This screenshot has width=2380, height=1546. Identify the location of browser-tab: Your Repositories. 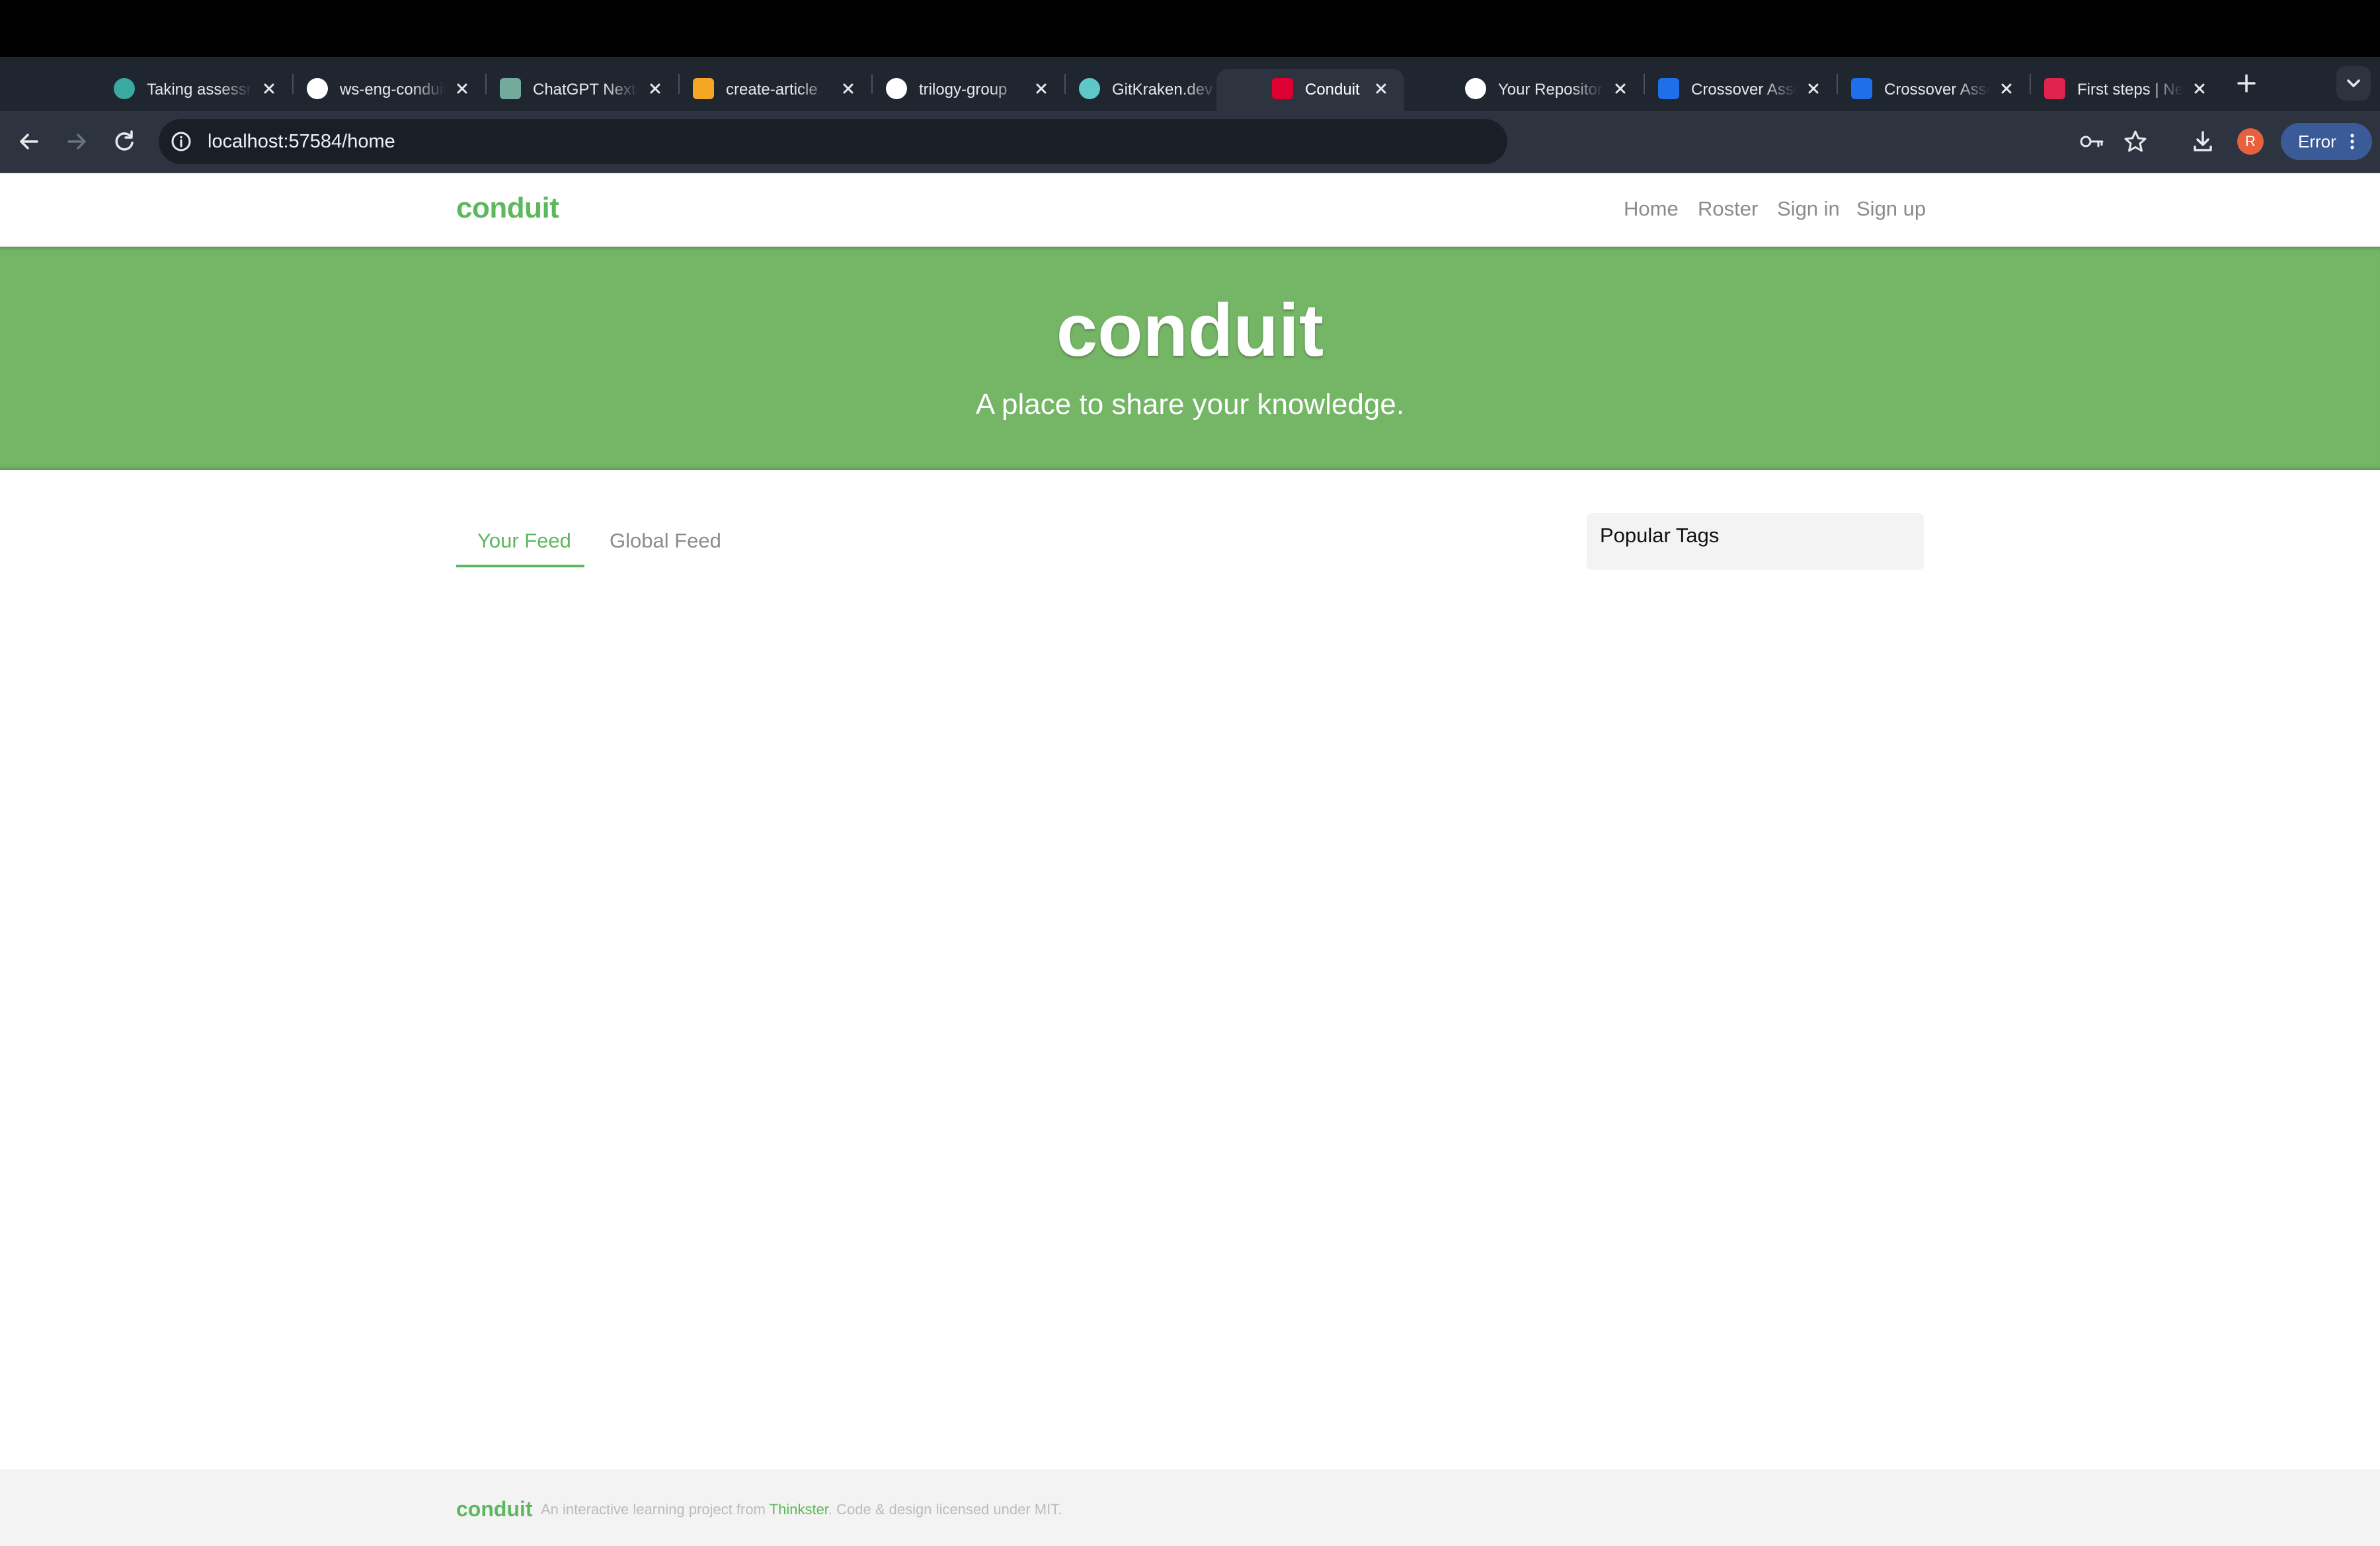
(1547, 90).